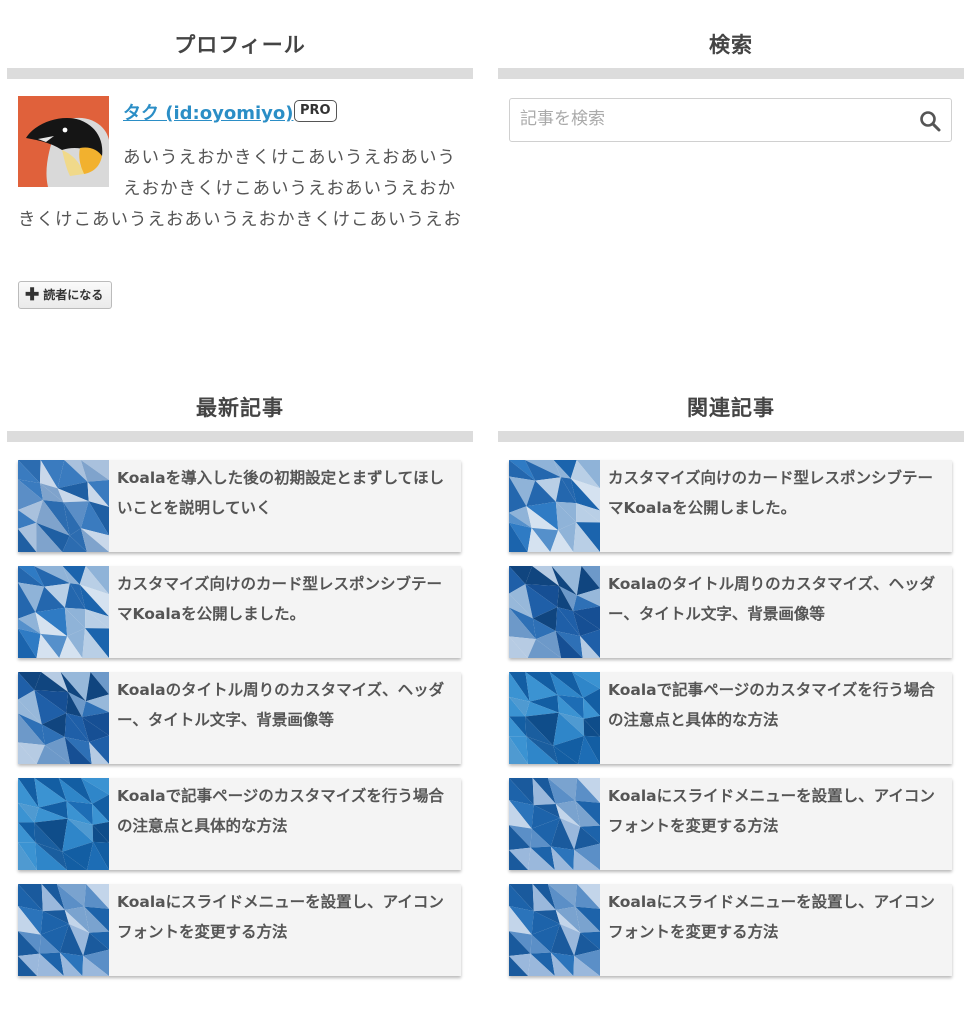 Image resolution: width=975 pixels, height=1024 pixels. I want to click on search-box, so click(730, 120).